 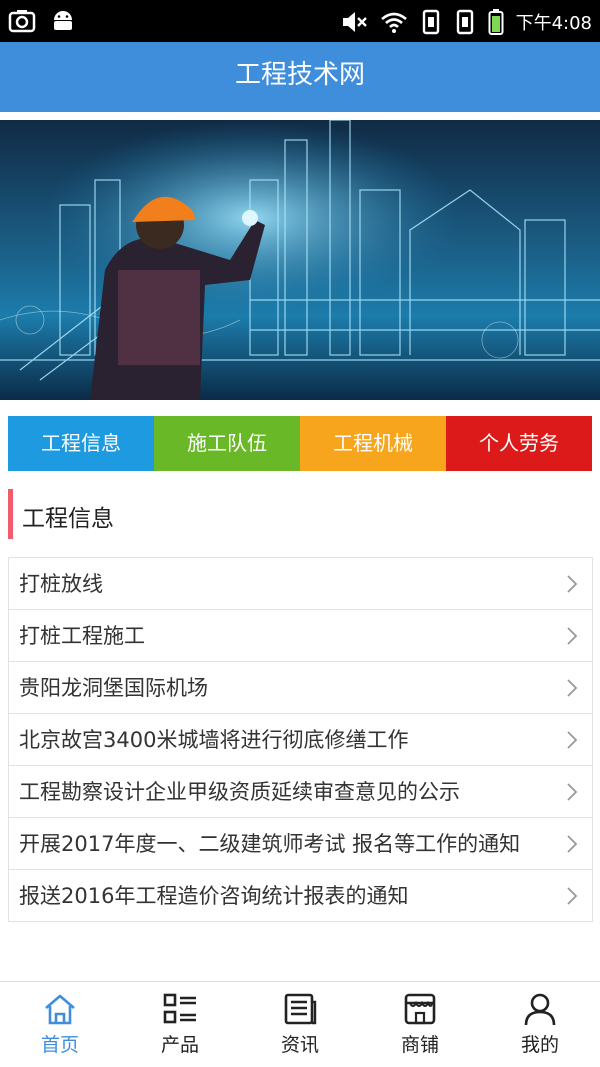 I want to click on section-title: 工程信息, so click(x=68, y=519).